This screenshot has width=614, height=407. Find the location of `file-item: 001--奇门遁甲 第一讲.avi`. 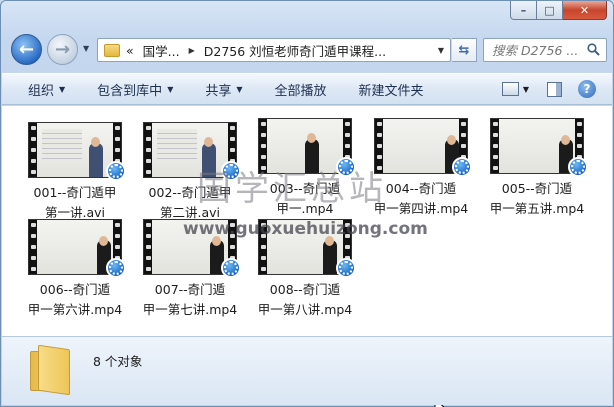

file-item: 001--奇门遁甲 第一讲.avi is located at coordinates (75, 172).